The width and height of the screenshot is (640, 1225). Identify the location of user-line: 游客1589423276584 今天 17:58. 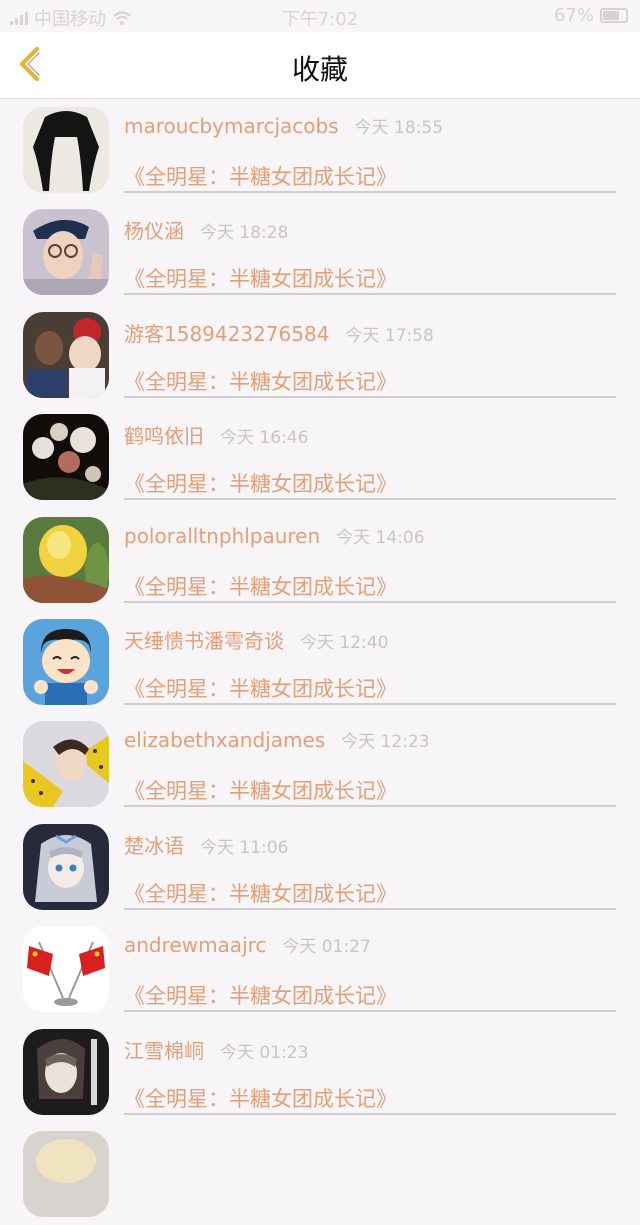
(279, 332).